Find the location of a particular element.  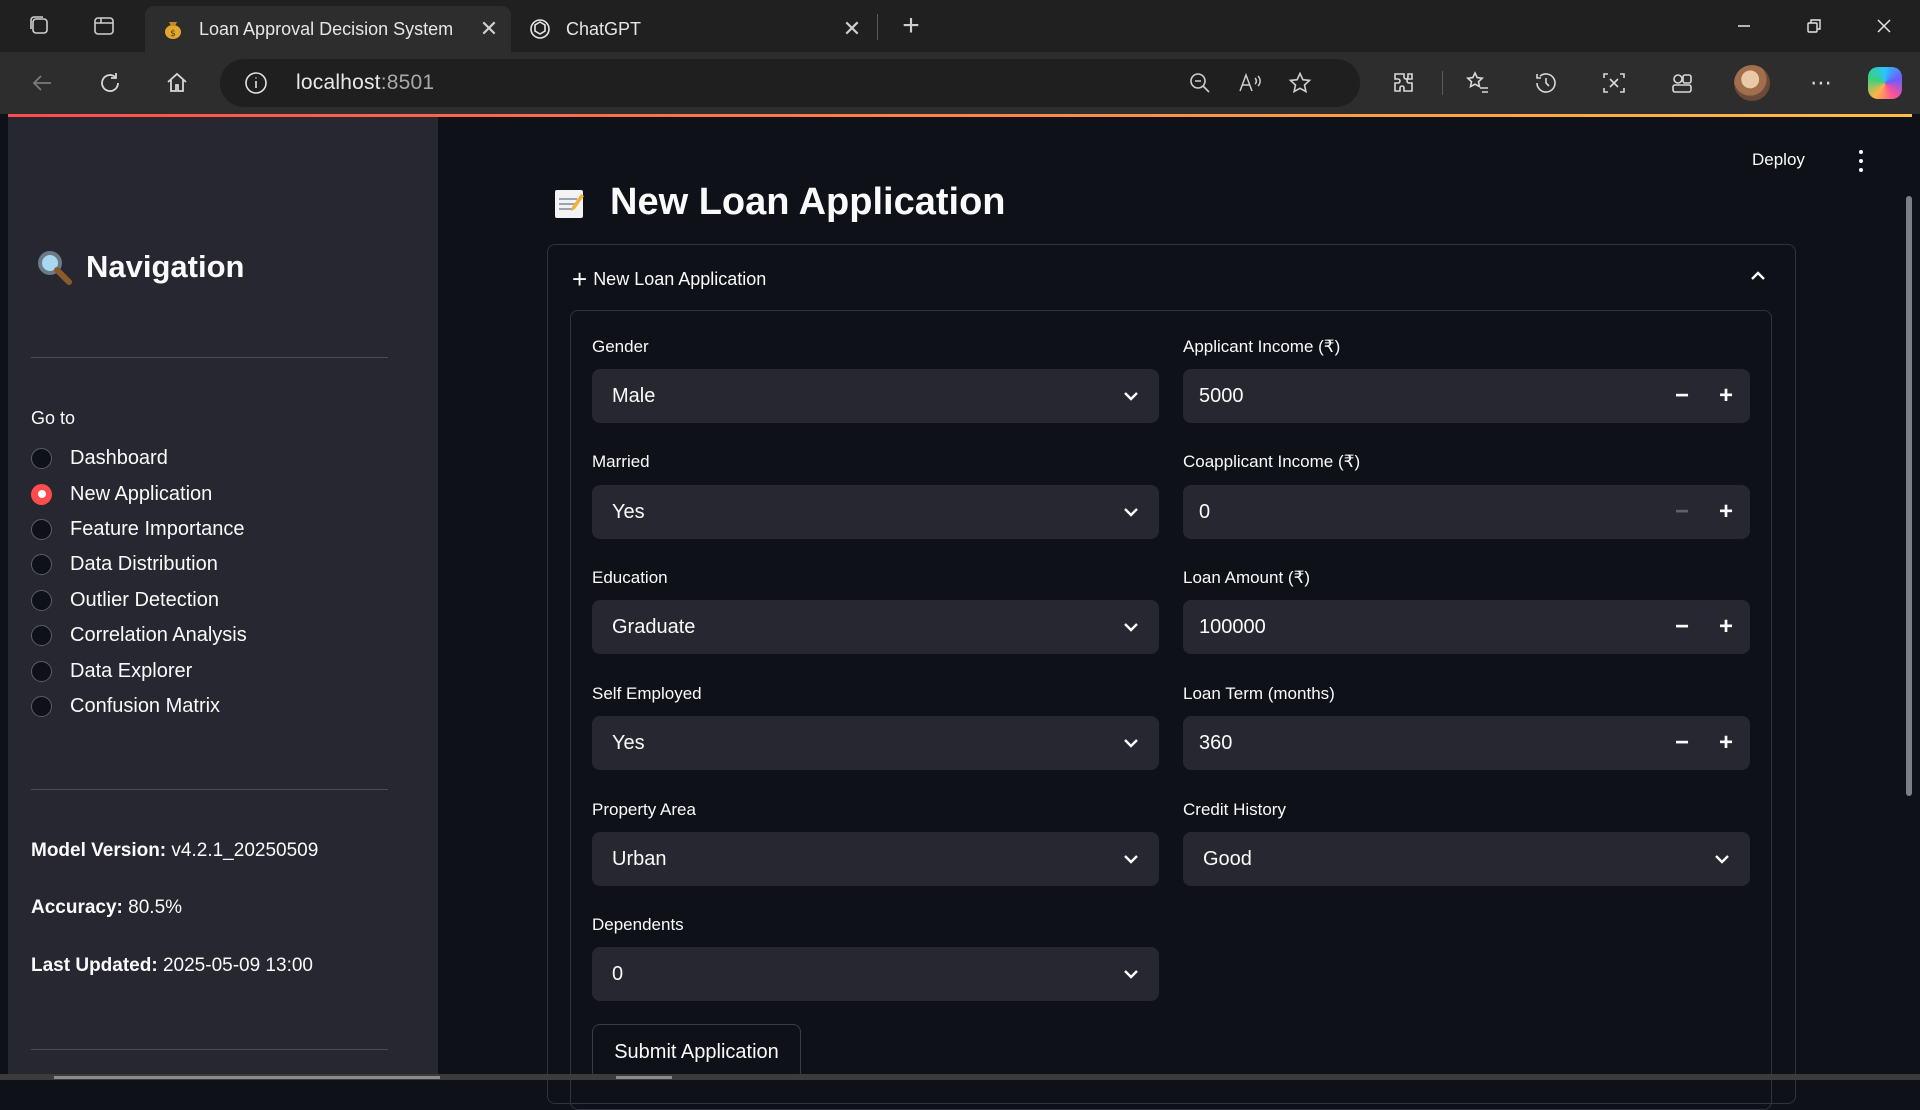

workspaces-icon is located at coordinates (40, 26).